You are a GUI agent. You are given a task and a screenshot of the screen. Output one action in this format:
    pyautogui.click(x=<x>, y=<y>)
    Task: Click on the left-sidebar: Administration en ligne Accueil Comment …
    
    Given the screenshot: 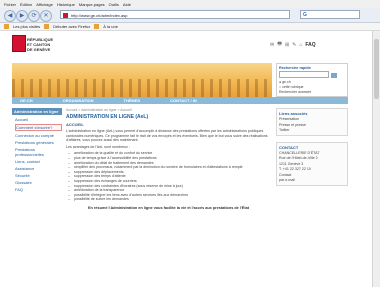 What is the action you would take?
    pyautogui.click(x=37, y=198)
    